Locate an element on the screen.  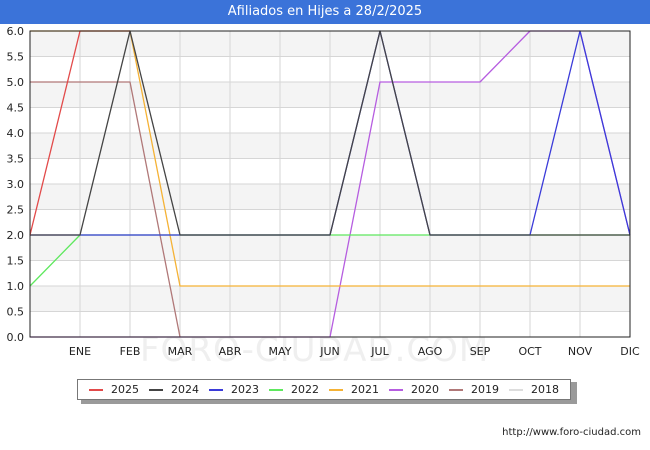
y-tick-label: 2.0 is located at coordinates (16, 235).